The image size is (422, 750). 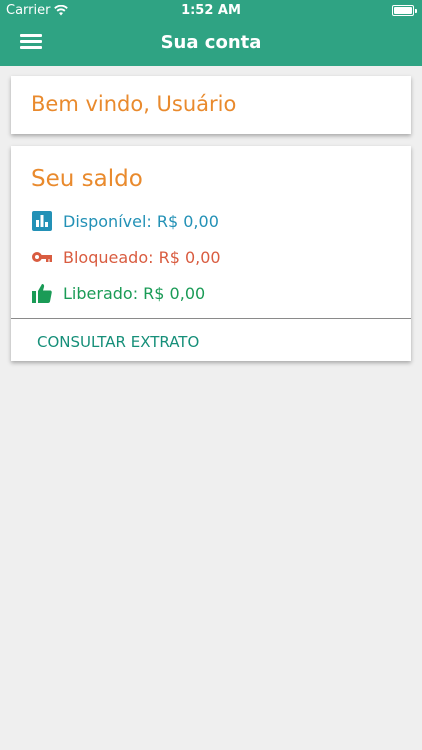 I want to click on balance-released-label: Liberado: R$ 0,00, so click(x=134, y=293).